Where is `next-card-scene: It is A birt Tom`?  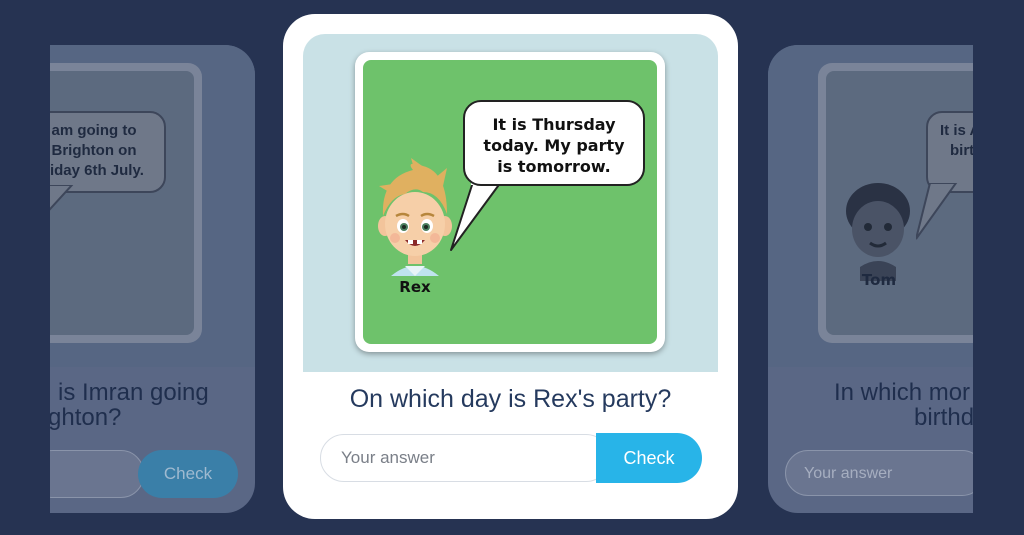 next-card-scene: It is A birt Tom is located at coordinates (899, 203).